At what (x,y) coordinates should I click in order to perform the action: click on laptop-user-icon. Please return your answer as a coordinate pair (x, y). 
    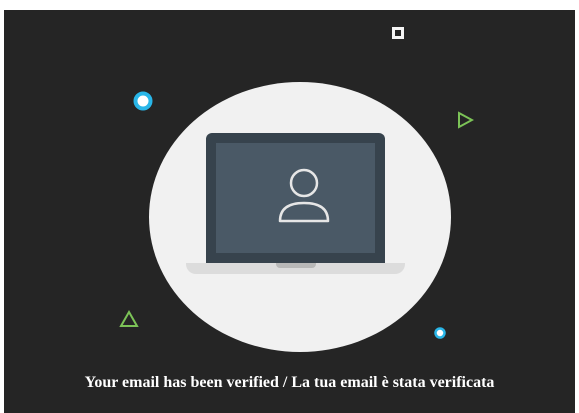
    Looking at the image, I should click on (295, 198).